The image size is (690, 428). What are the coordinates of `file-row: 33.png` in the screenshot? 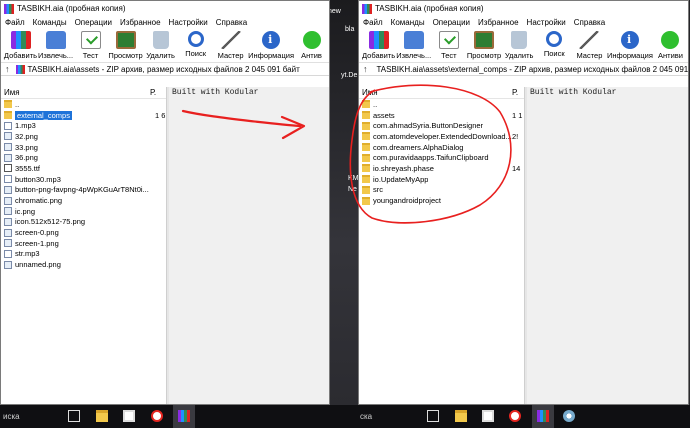 It's located at (83, 147).